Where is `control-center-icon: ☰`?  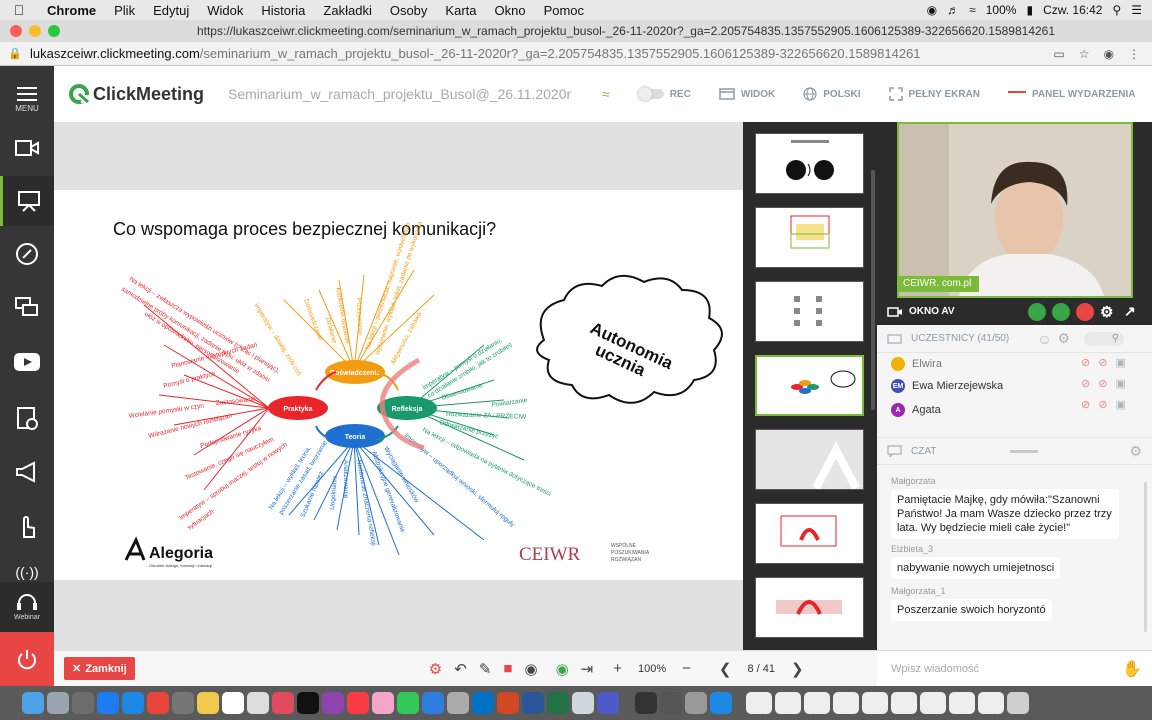 control-center-icon: ☰ is located at coordinates (1136, 10).